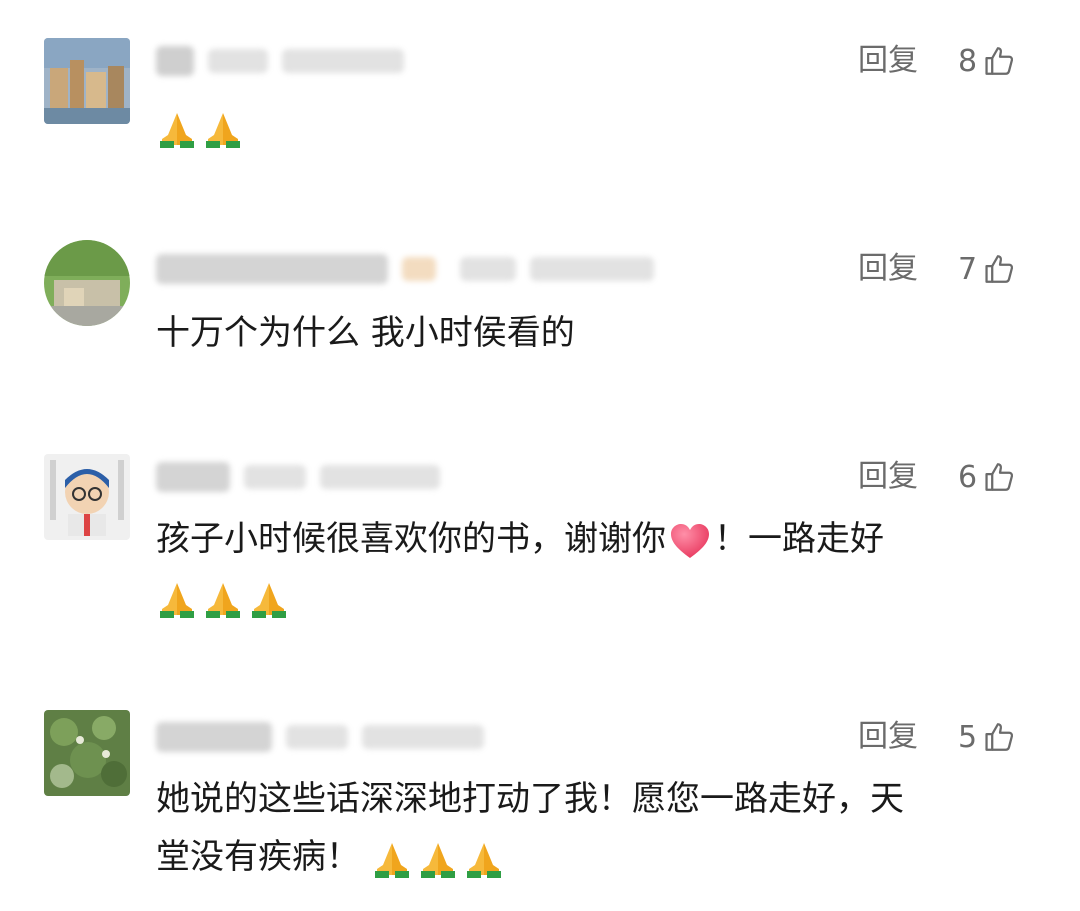 This screenshot has width=1080, height=911. Describe the element at coordinates (968, 477) in the screenshot. I see `like-count: 6` at that location.